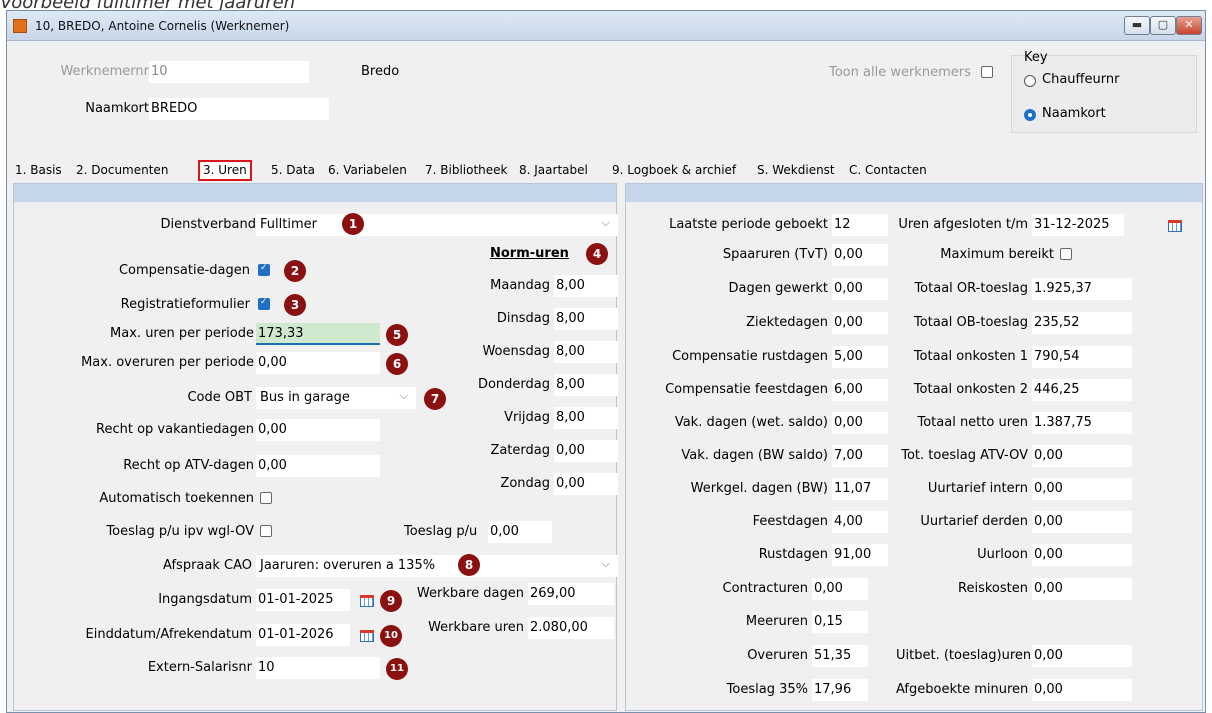  Describe the element at coordinates (122, 170) in the screenshot. I see `tab-documenten: 2. Documenten` at that location.